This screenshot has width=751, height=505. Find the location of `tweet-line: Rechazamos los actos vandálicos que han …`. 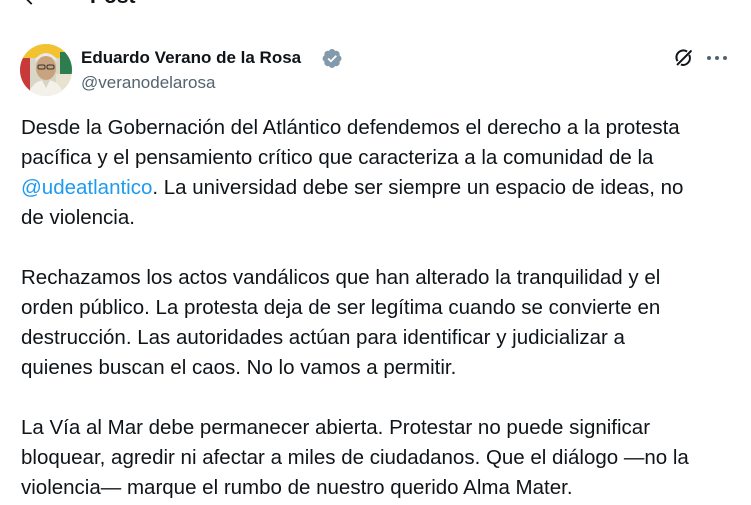

tweet-line: Rechazamos los actos vandálicos que han … is located at coordinates (341, 277).